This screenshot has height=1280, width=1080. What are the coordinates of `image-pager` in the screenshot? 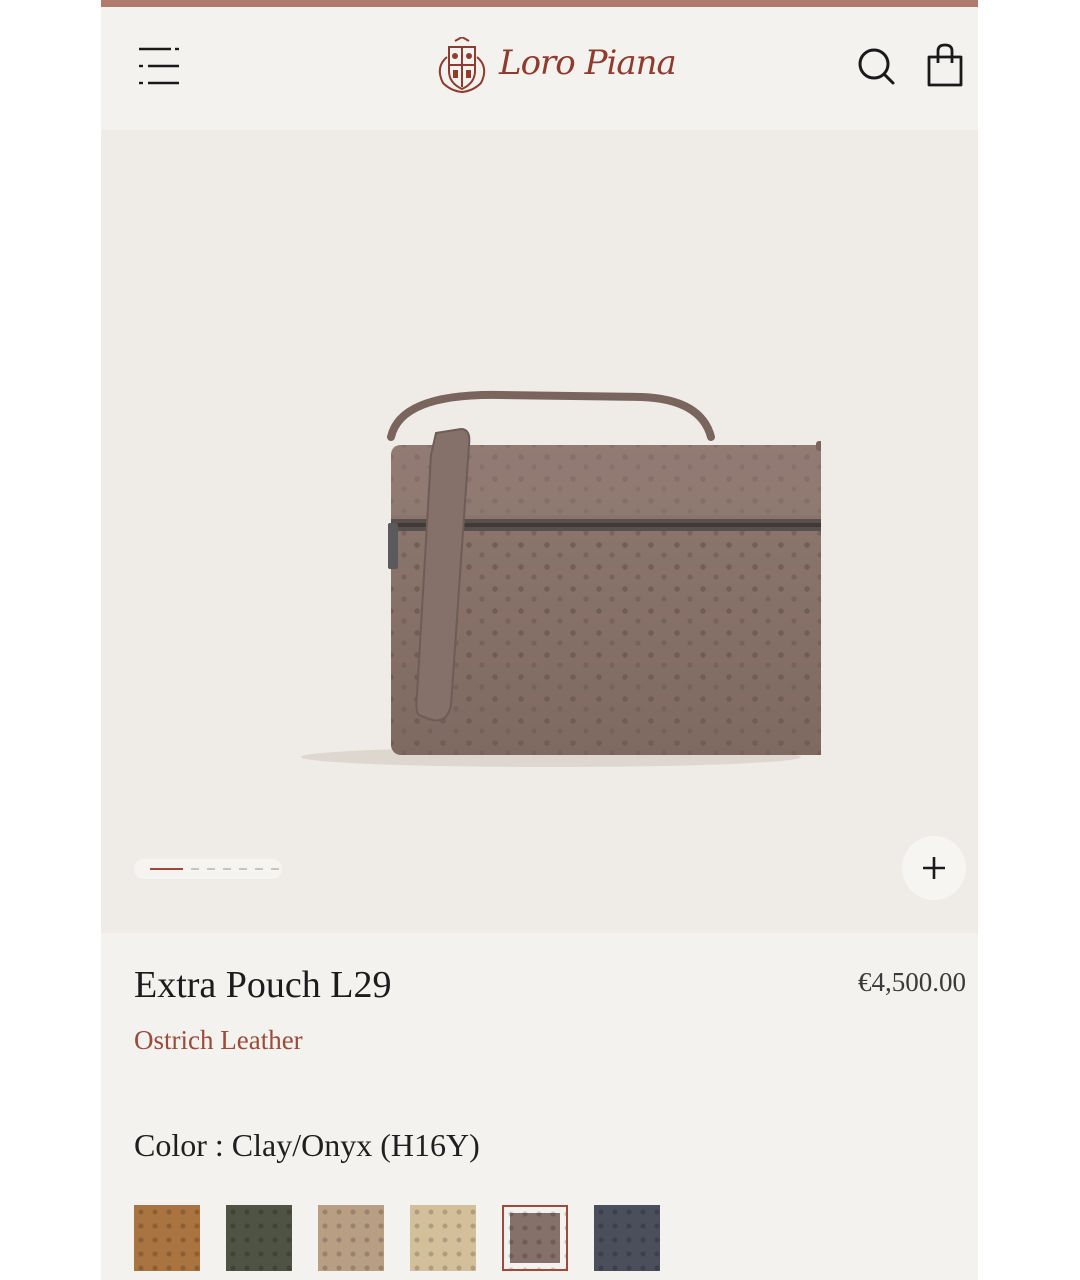 It's located at (208, 869).